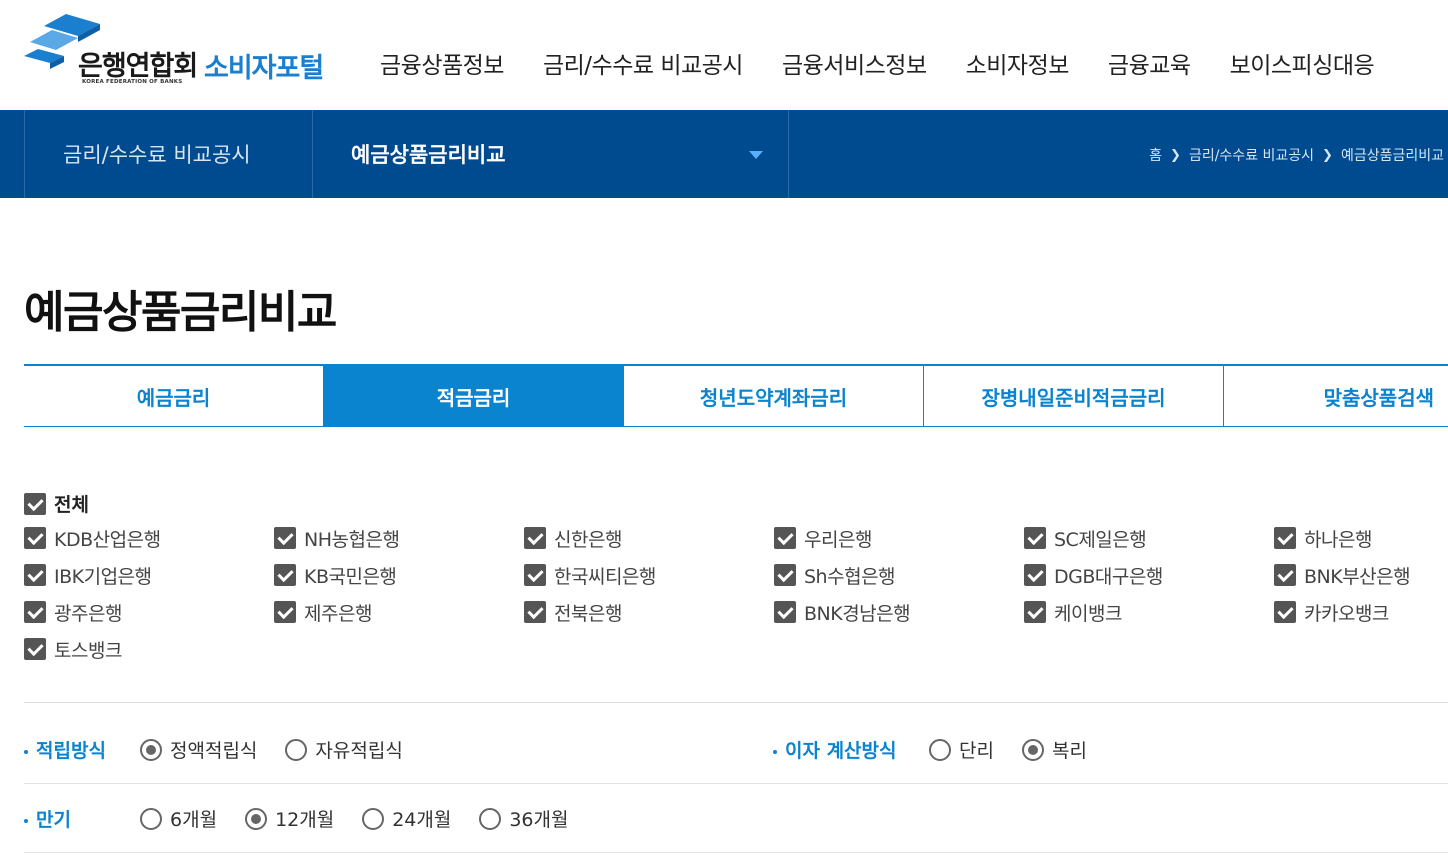 Image resolution: width=1448 pixels, height=857 pixels. I want to click on gnb-item-products: 금융상품정보, so click(442, 63).